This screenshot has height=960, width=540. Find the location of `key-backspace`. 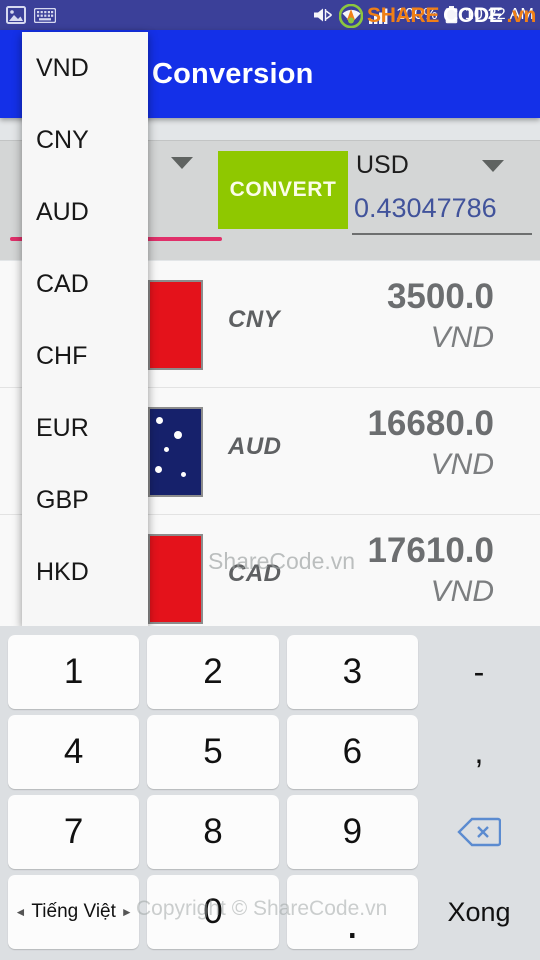

key-backspace is located at coordinates (479, 832).